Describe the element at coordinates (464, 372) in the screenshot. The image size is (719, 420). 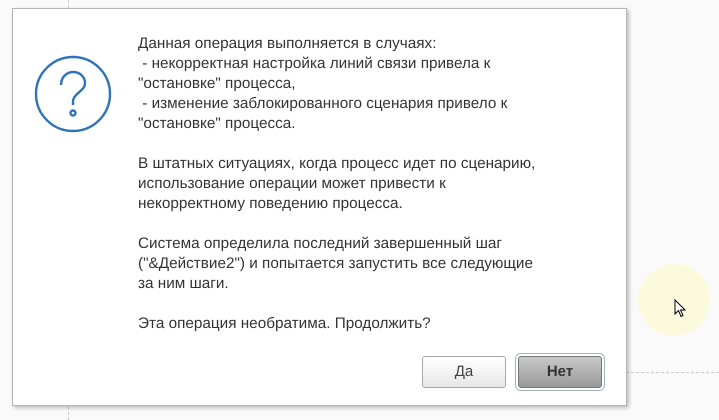
I see `dialog-button: Да` at that location.